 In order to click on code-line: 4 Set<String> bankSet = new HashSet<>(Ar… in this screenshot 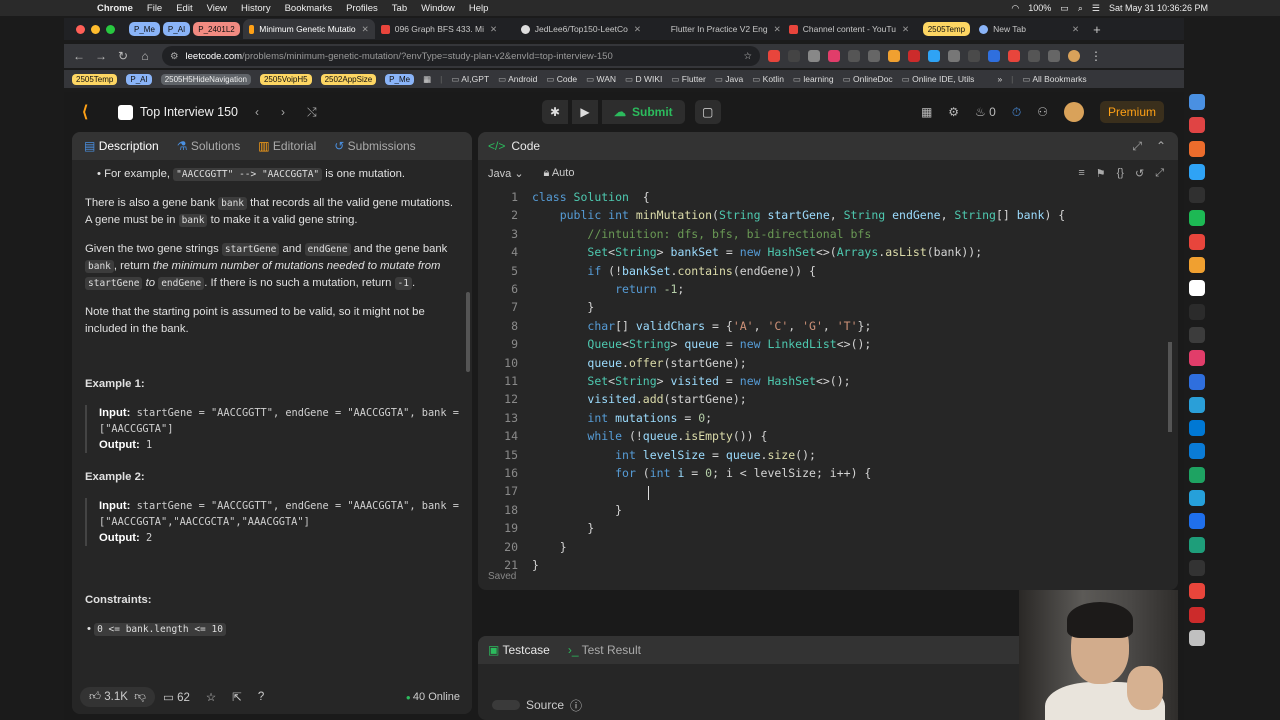, I will do `click(823, 254)`.